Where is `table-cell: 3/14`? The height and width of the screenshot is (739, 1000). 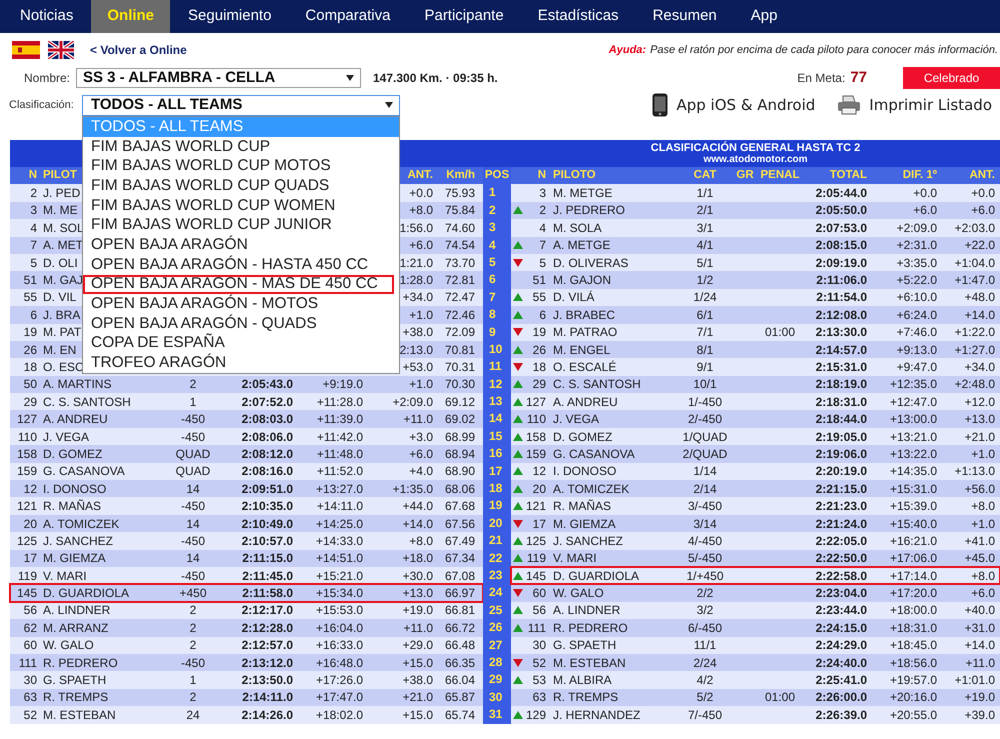 table-cell: 3/14 is located at coordinates (705, 523).